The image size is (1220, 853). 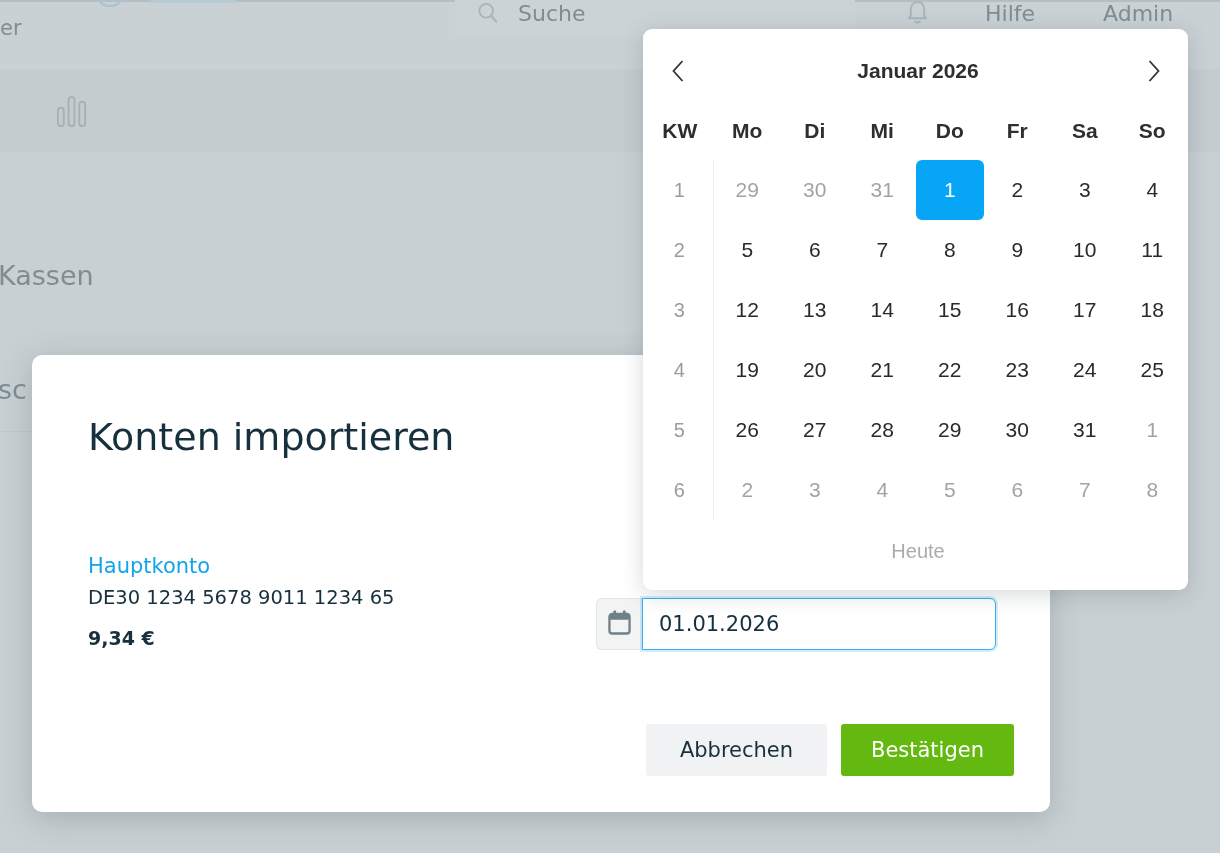 What do you see at coordinates (1152, 190) in the screenshot?
I see `day-cell: 4` at bounding box center [1152, 190].